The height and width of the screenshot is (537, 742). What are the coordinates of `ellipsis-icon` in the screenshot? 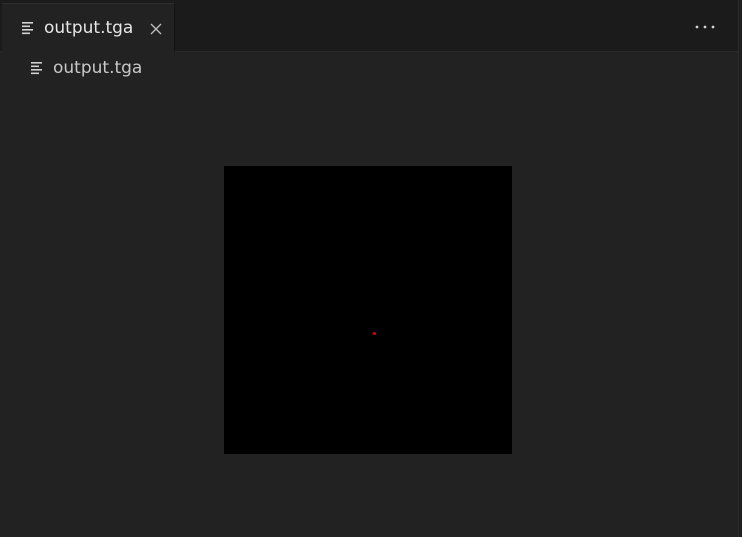 It's located at (705, 27).